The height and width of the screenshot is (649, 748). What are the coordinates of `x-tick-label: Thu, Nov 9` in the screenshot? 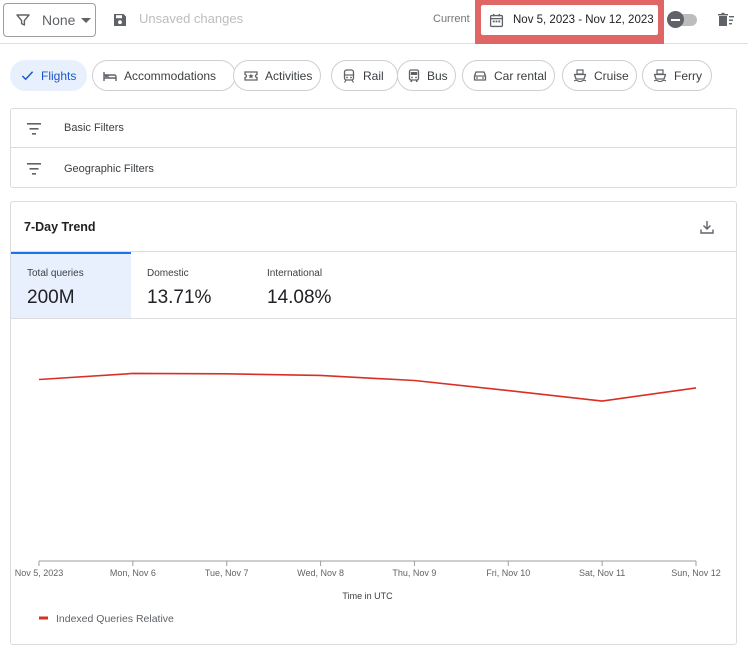 It's located at (414, 573).